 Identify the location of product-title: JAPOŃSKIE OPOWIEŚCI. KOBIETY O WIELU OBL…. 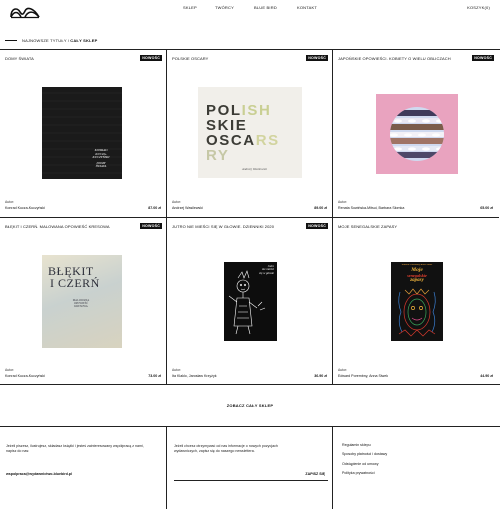
(398, 58).